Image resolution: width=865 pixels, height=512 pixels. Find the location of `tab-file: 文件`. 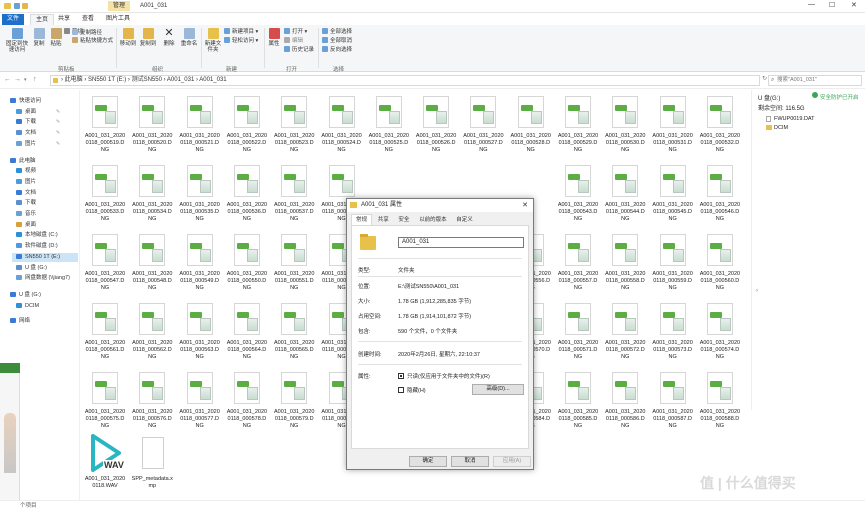

tab-file: 文件 is located at coordinates (13, 19).